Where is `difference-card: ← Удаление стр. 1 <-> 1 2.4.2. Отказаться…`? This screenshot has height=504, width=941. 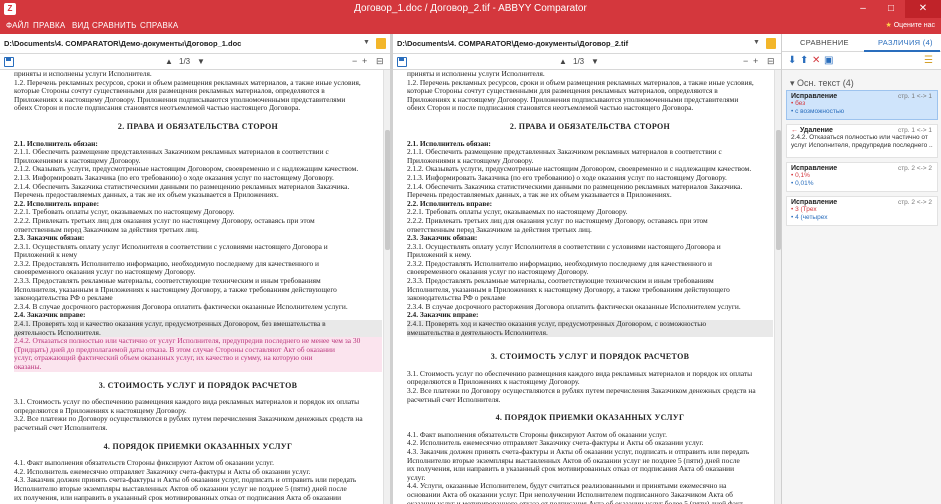 difference-card: ← Удаление стр. 1 <-> 1 2.4.2. Отказаться… is located at coordinates (862, 141).